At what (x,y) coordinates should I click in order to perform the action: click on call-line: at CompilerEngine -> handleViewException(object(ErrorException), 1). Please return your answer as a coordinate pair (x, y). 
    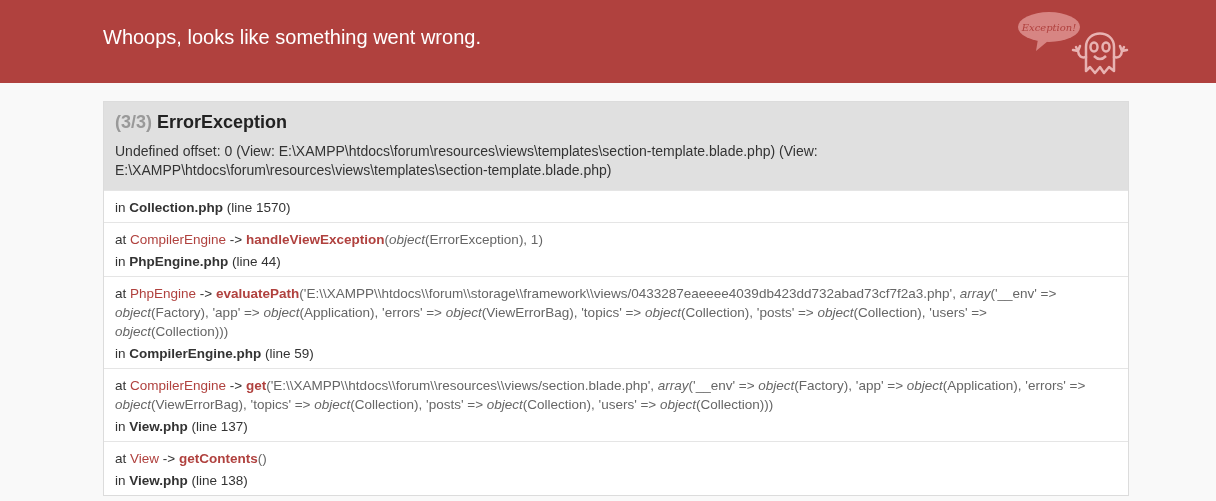
    Looking at the image, I should click on (329, 240).